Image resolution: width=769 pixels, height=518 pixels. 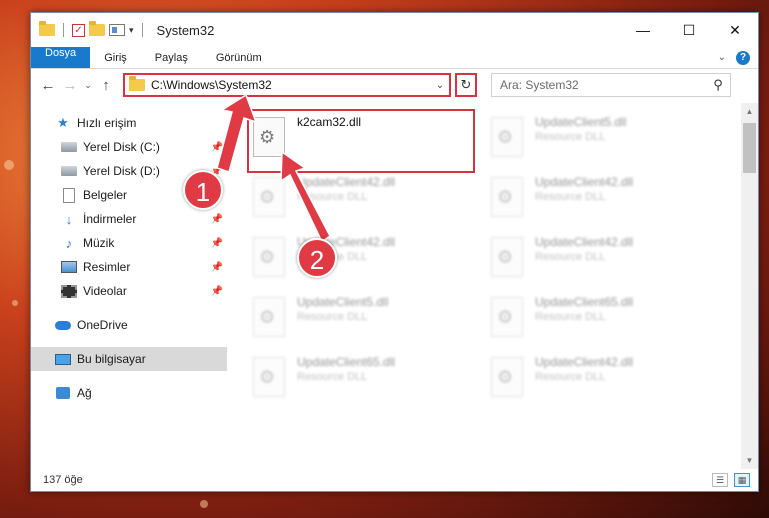 What do you see at coordinates (106, 85) in the screenshot?
I see `up-arrow-icon: ↑` at bounding box center [106, 85].